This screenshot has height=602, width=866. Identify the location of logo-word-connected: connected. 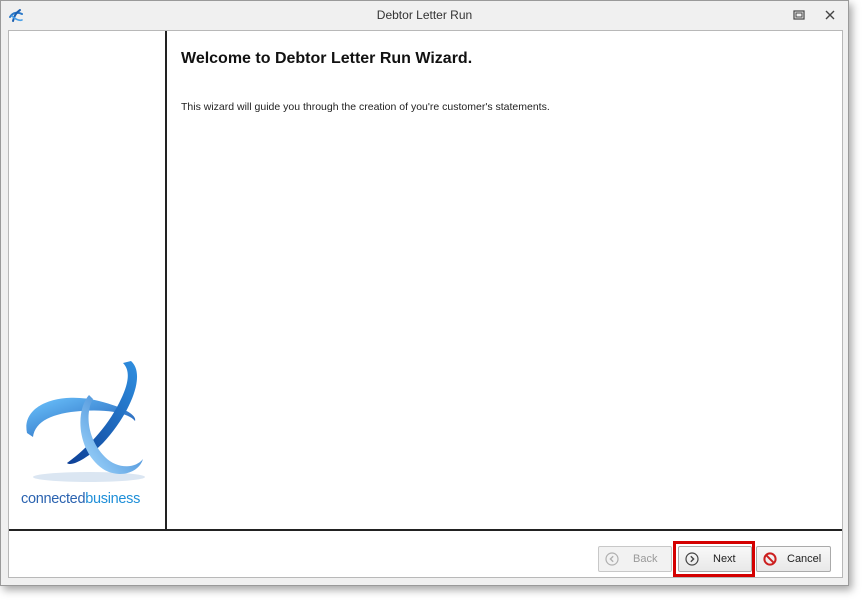
(53, 499).